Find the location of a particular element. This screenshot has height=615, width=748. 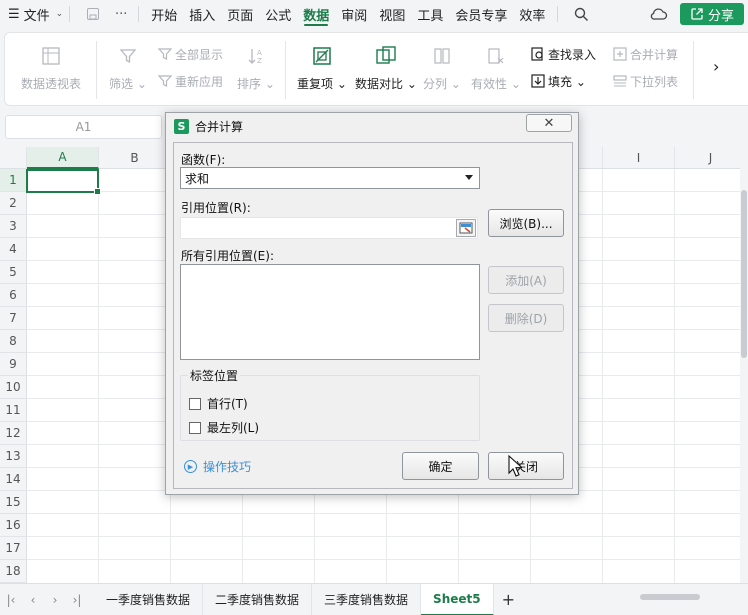

menu-formula: 公式 is located at coordinates (278, 14).